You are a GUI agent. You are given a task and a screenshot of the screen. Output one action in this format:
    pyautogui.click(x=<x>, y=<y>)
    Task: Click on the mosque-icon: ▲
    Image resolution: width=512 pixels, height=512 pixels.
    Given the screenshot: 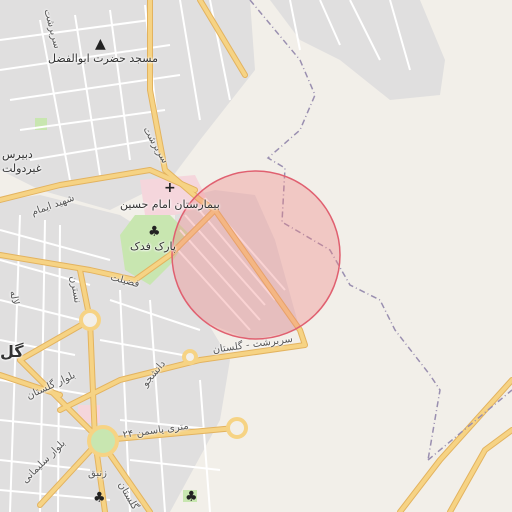 What is the action you would take?
    pyautogui.click(x=100, y=44)
    